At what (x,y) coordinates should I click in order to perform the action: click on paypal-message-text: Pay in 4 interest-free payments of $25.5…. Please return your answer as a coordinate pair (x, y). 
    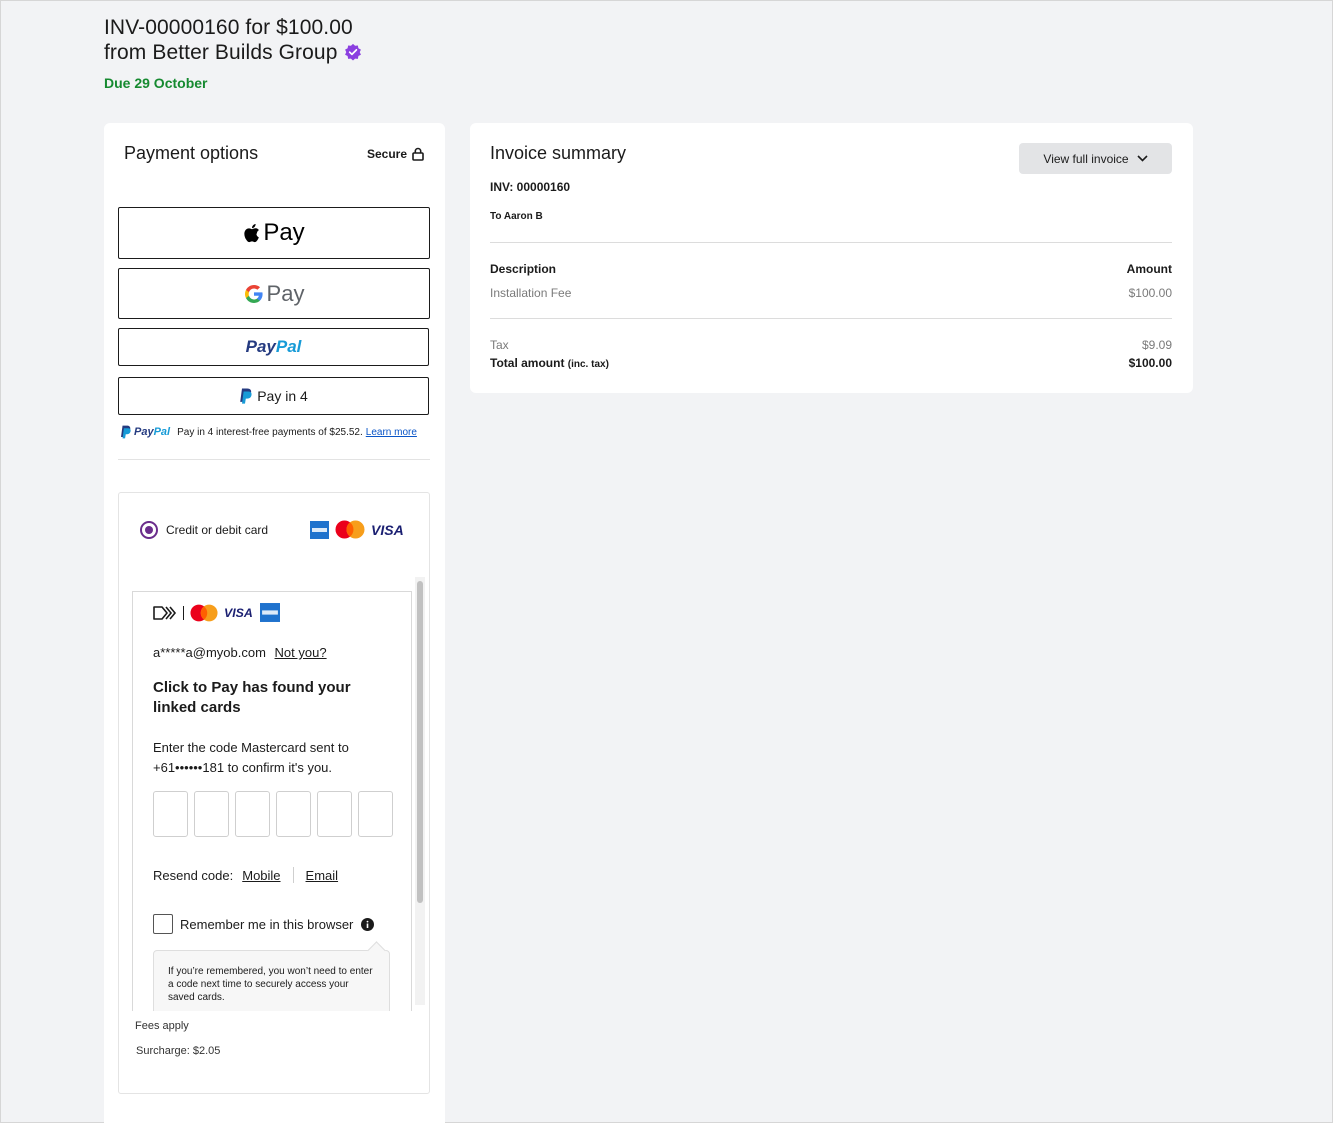
    Looking at the image, I should click on (270, 432).